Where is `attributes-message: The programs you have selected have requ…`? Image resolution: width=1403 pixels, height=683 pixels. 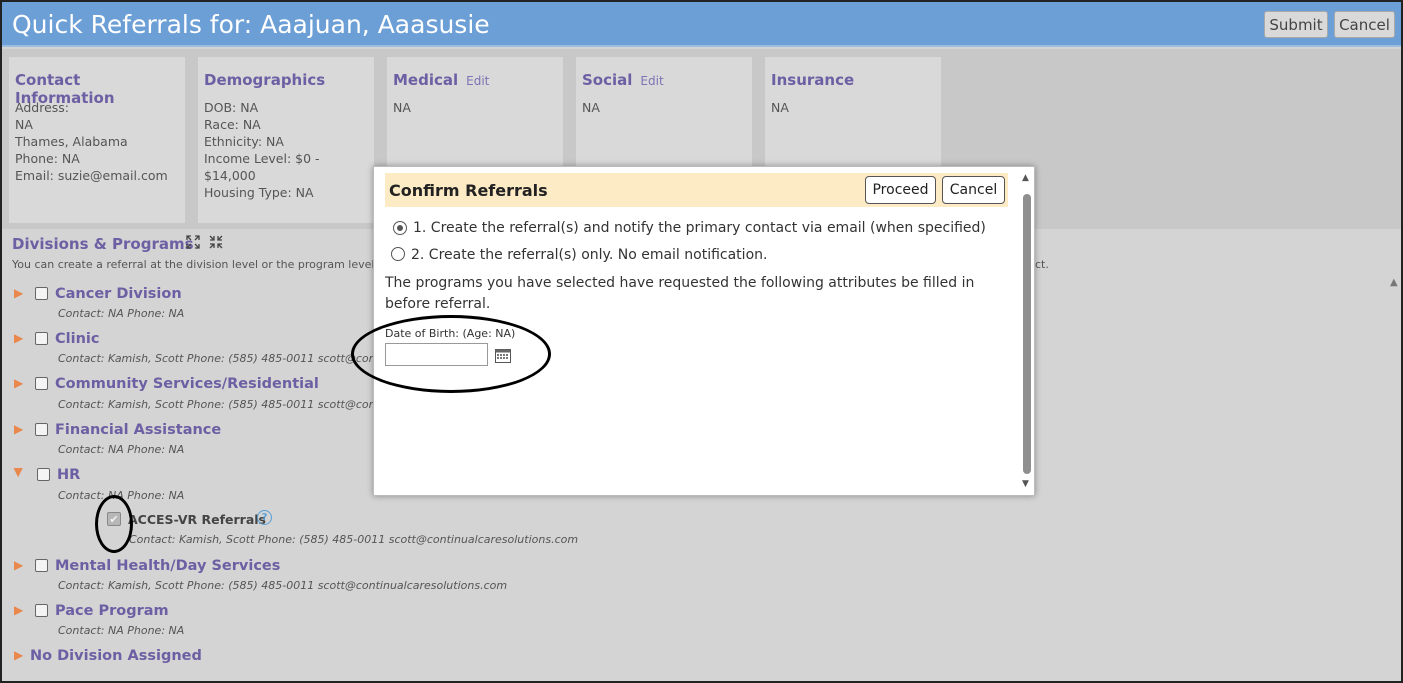 attributes-message: The programs you have selected have requ… is located at coordinates (680, 293).